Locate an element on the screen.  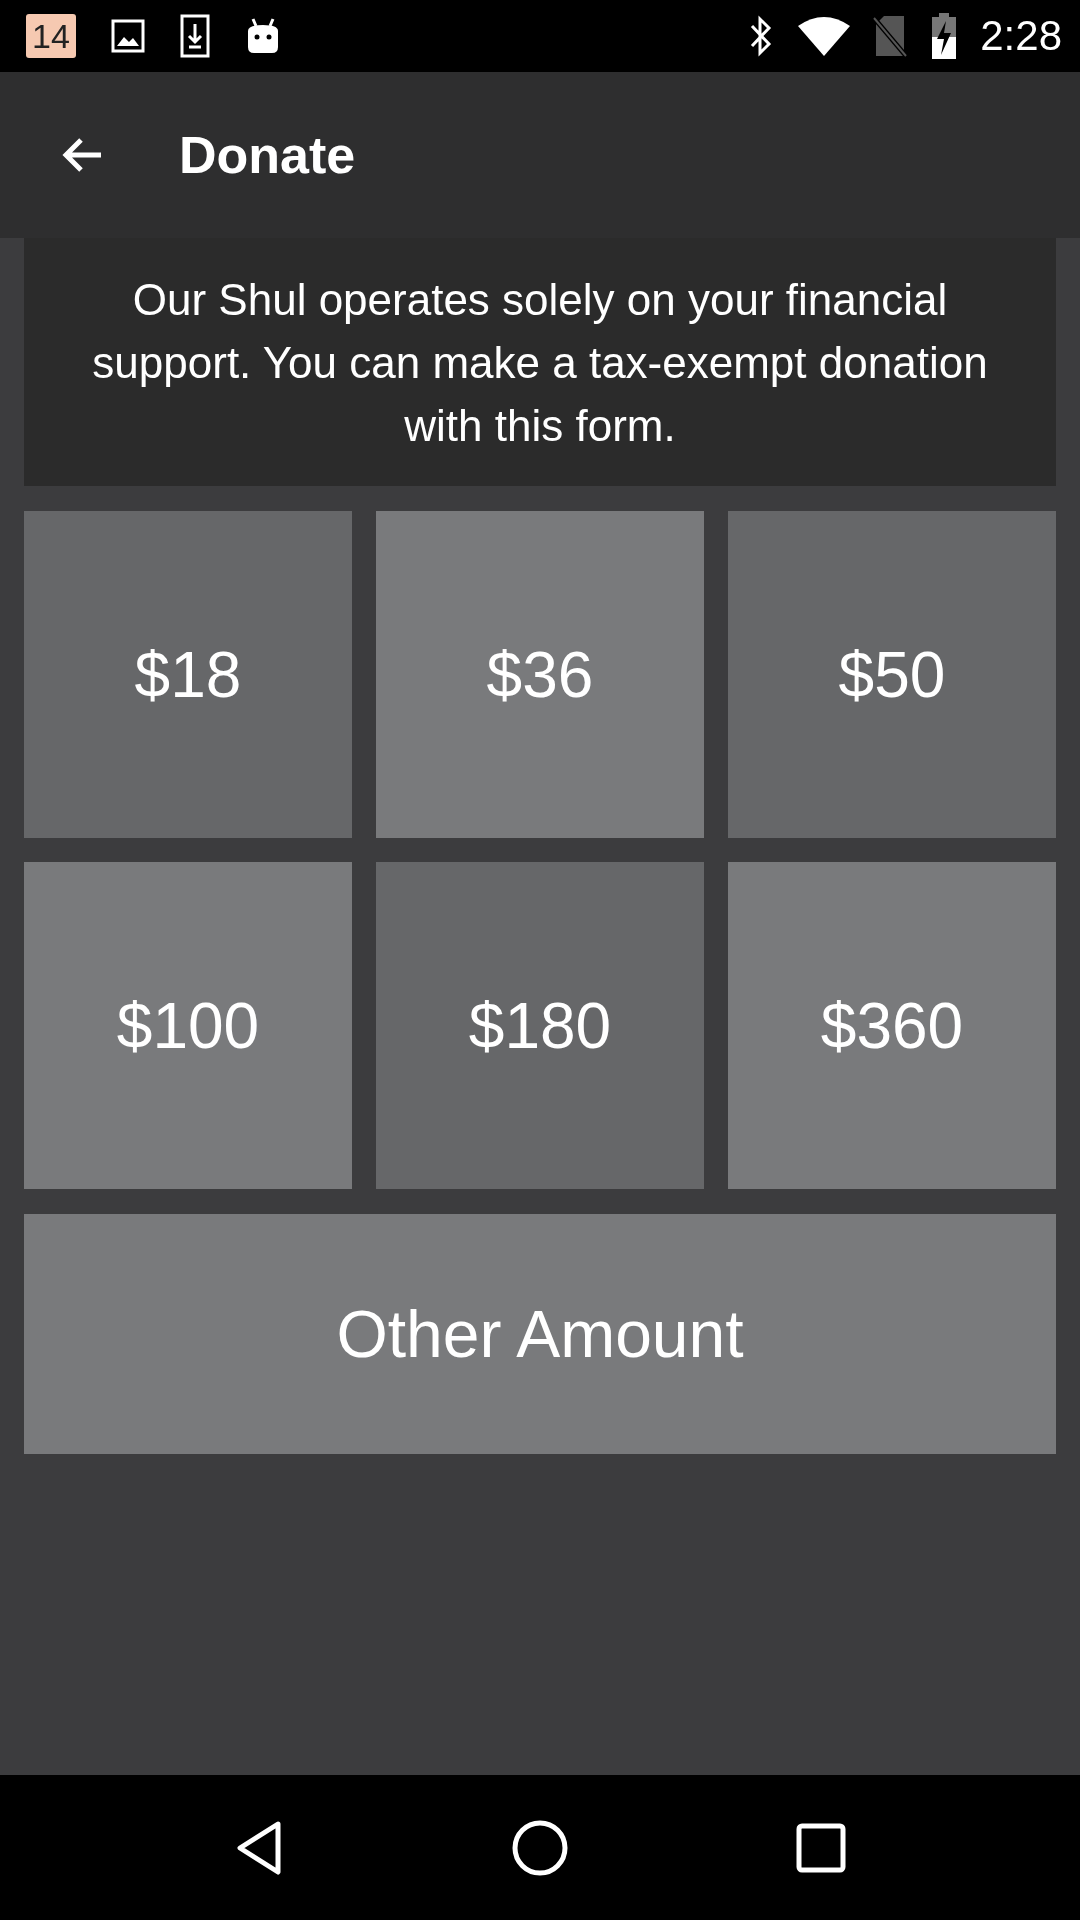
amount-button: $180 is located at coordinates (540, 1025).